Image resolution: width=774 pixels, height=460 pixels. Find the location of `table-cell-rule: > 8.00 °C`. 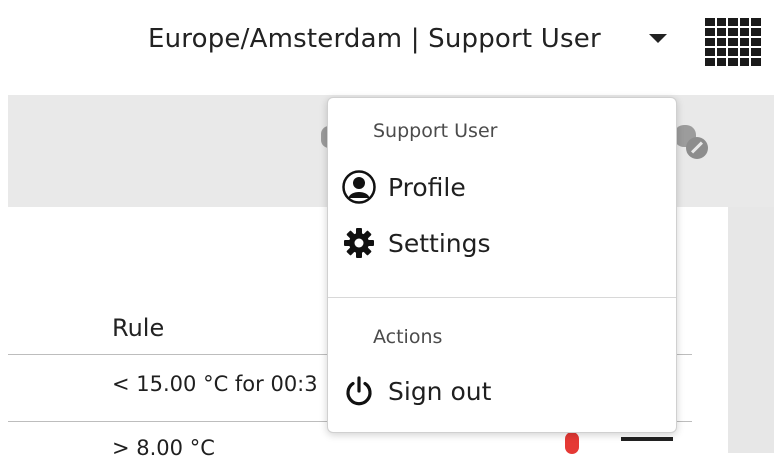

table-cell-rule: > 8.00 °C is located at coordinates (163, 448).